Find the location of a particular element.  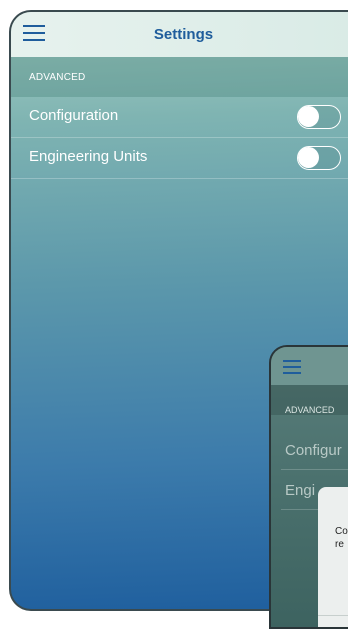

page-title: Settings is located at coordinates (183, 34).